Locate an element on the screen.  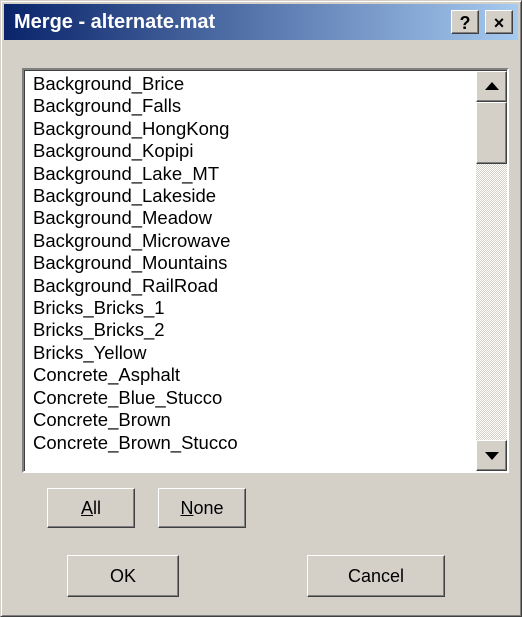
list-item: Background_RailRoad is located at coordinates (253, 286).